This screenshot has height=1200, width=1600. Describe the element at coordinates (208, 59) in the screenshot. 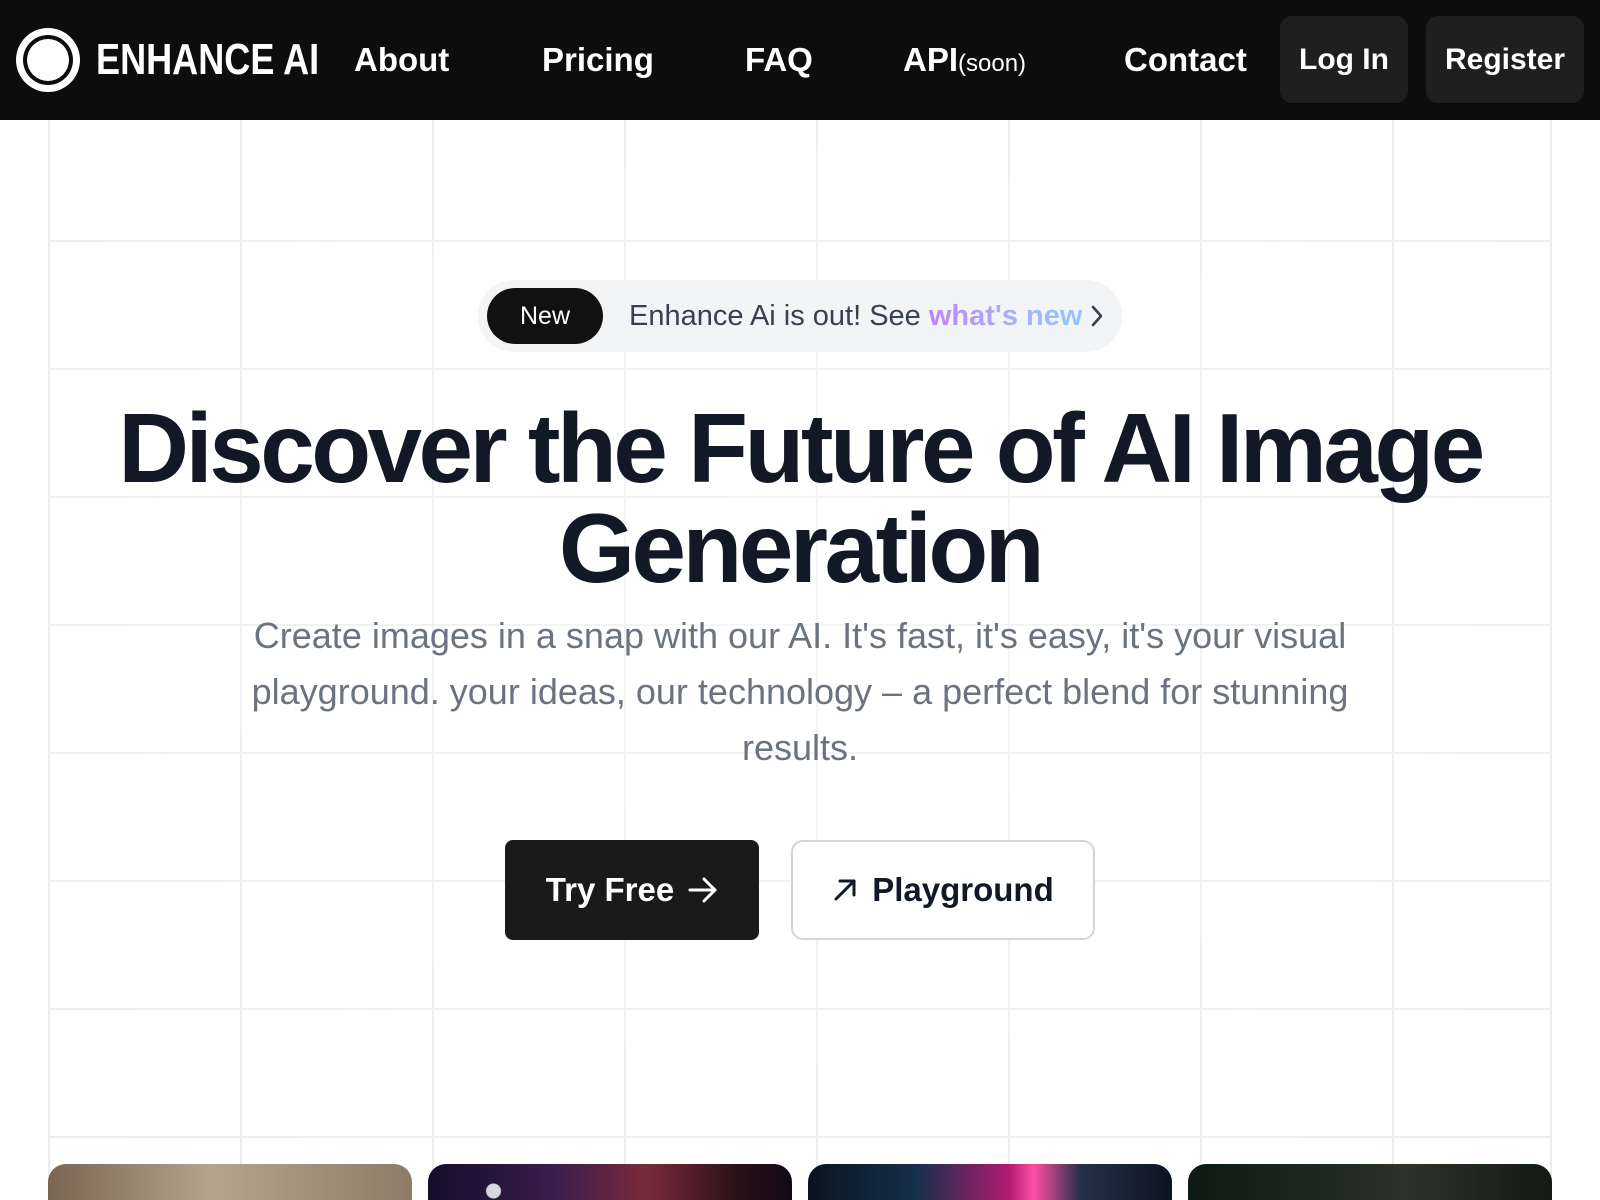

I see `brand-name: ENHANCE AI` at that location.